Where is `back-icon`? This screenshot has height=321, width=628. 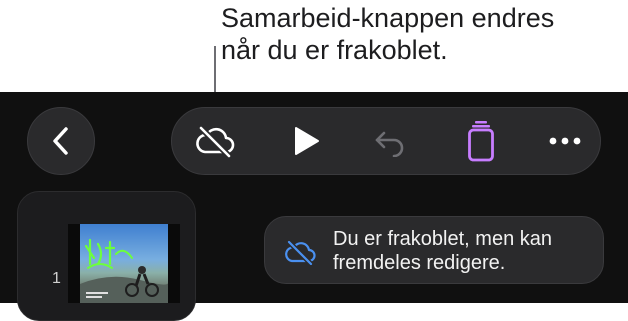
back-icon is located at coordinates (60, 141).